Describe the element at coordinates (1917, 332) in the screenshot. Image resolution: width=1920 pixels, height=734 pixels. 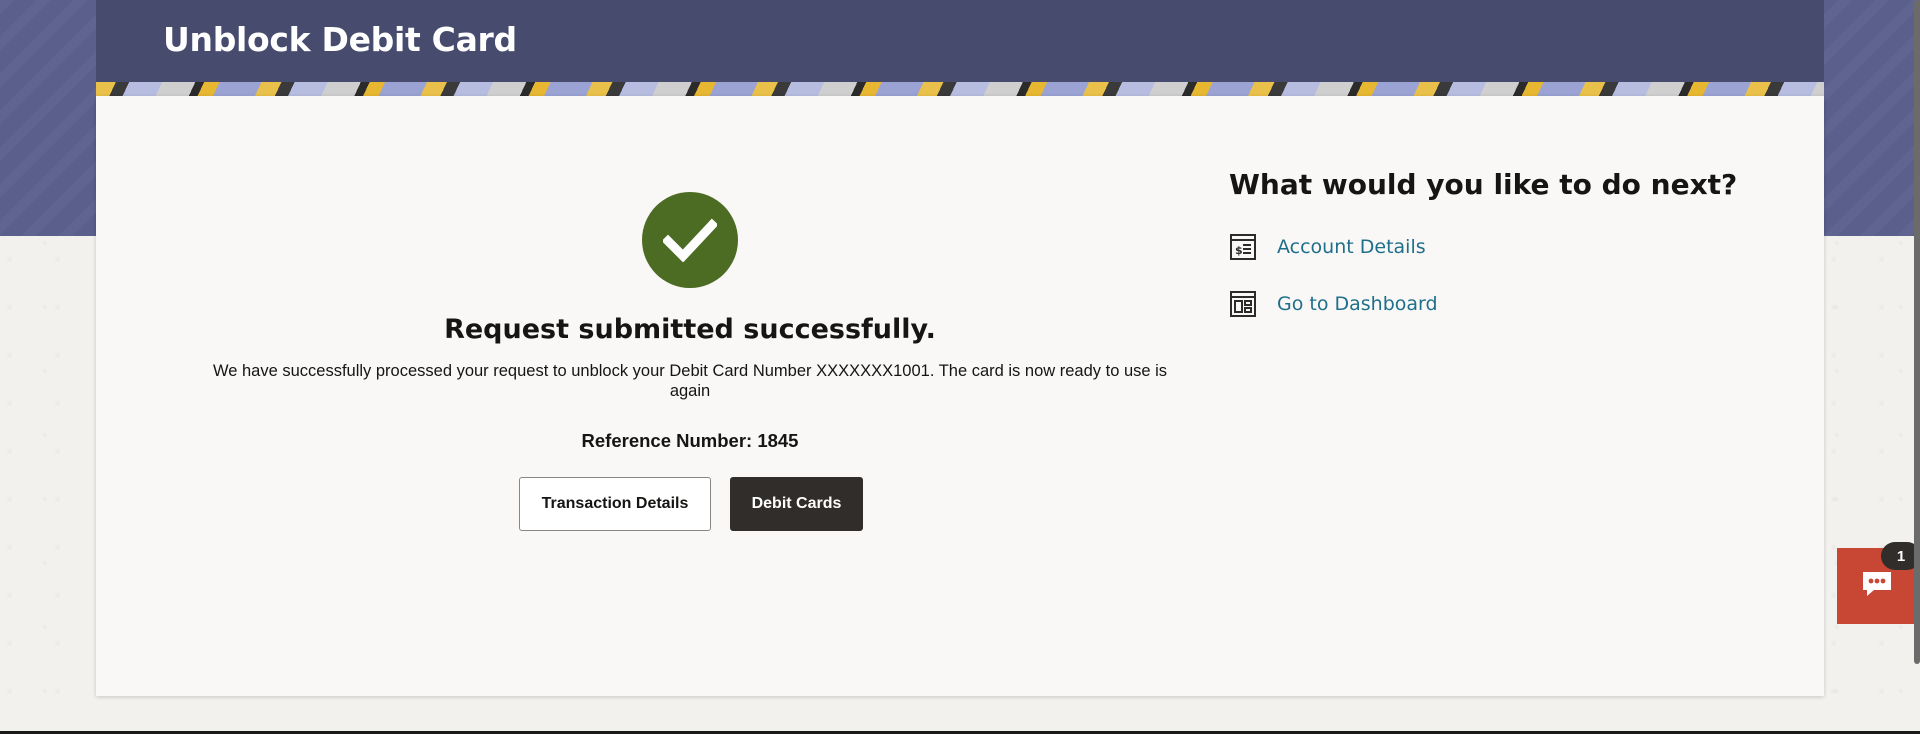
I see `vertical-scrollbar` at that location.